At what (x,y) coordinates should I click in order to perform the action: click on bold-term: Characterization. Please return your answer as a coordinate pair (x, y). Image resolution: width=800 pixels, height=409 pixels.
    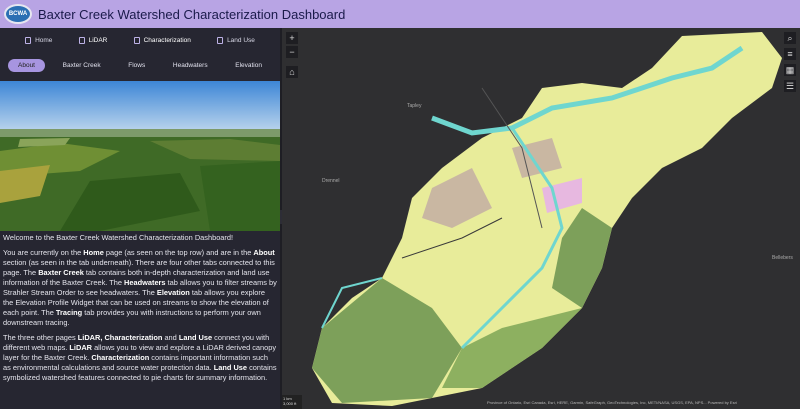
    Looking at the image, I should click on (120, 357).